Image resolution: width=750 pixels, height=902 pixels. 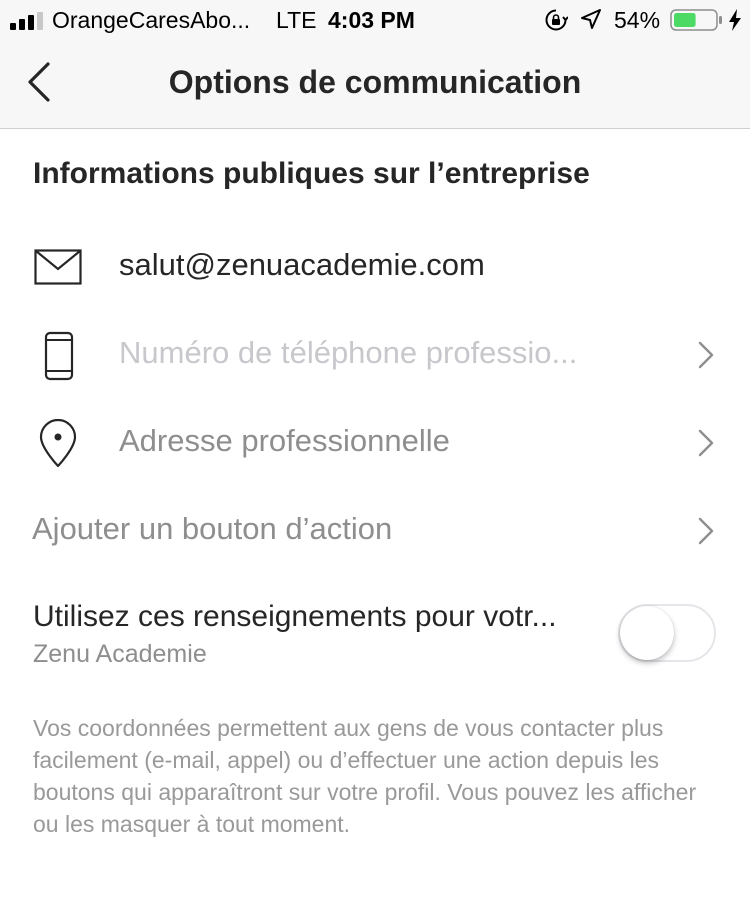 What do you see at coordinates (311, 173) in the screenshot?
I see `section-title: Informations publiques sur l’entreprise` at bounding box center [311, 173].